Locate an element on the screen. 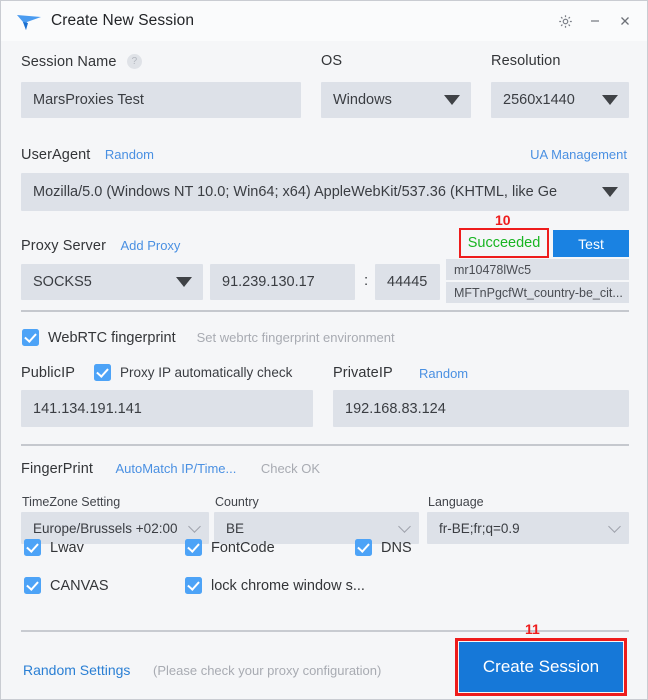 The height and width of the screenshot is (700, 648). add-proxy-link: Add Proxy is located at coordinates (150, 245).